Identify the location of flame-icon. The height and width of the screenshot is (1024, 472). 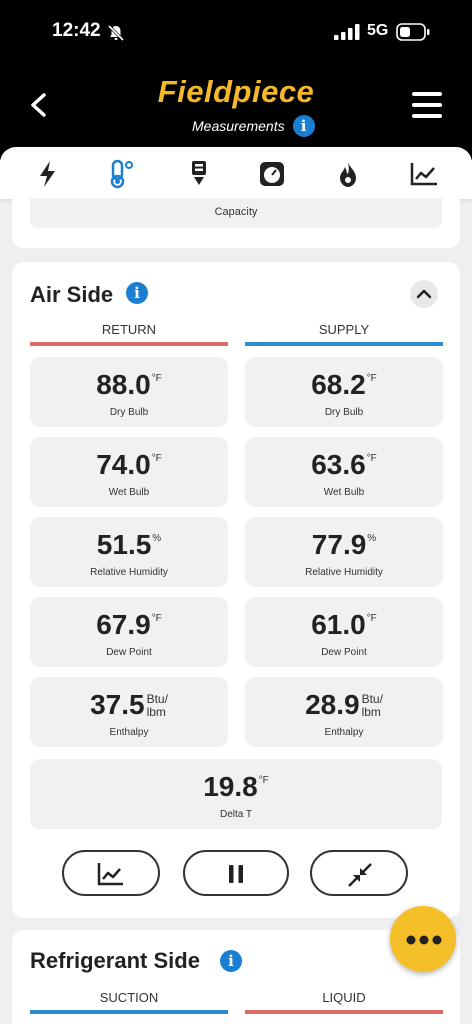
(348, 174).